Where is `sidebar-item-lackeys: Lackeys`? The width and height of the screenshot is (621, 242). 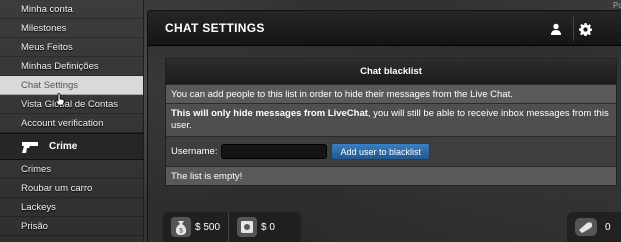
sidebar-item-lackeys: Lackeys is located at coordinates (71, 207).